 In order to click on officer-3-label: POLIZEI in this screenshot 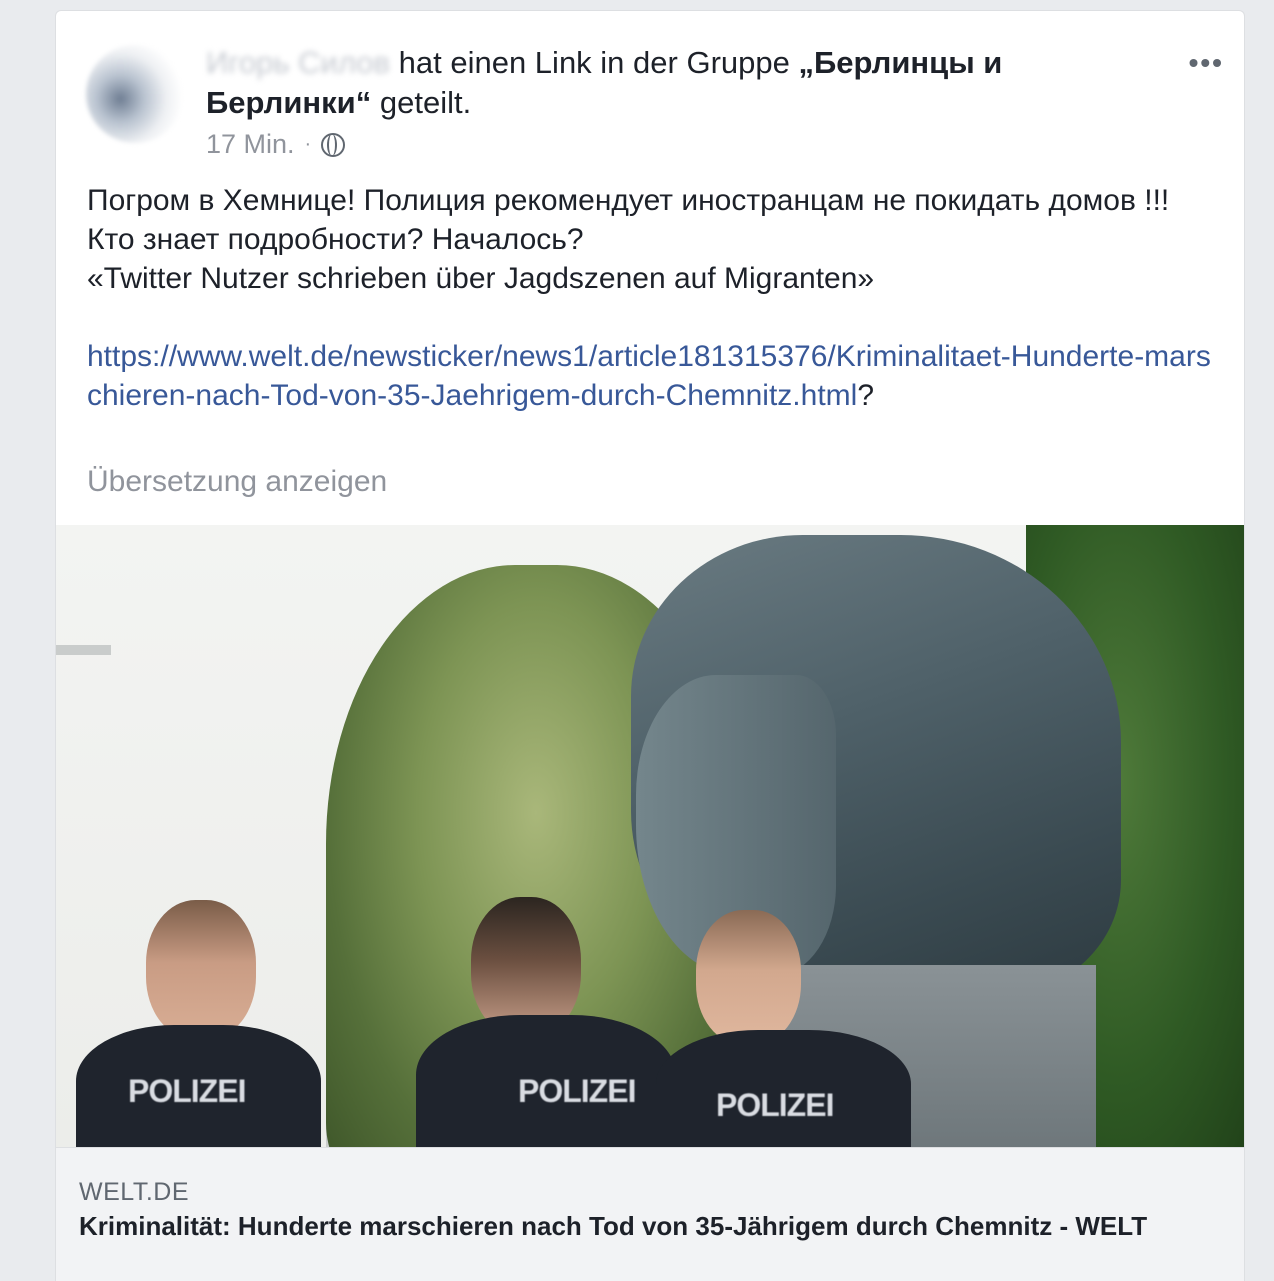, I will do `click(775, 1105)`.